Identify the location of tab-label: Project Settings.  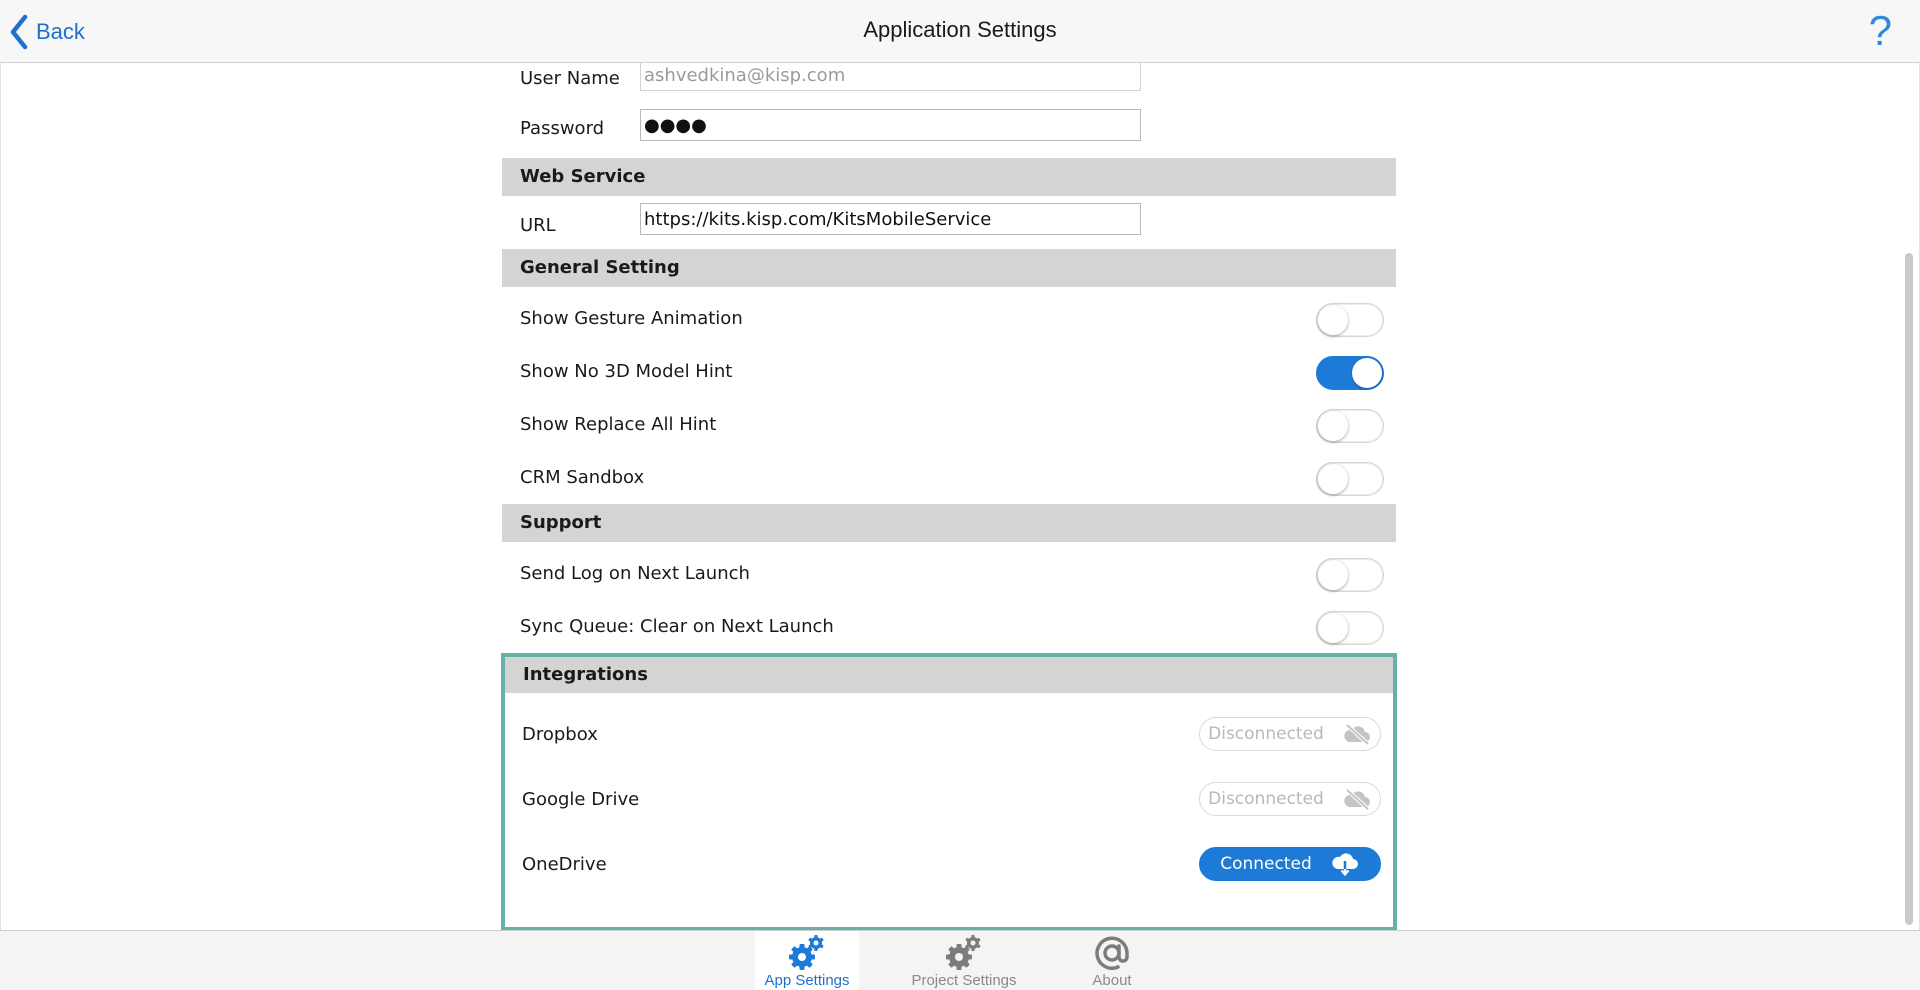
(964, 980).